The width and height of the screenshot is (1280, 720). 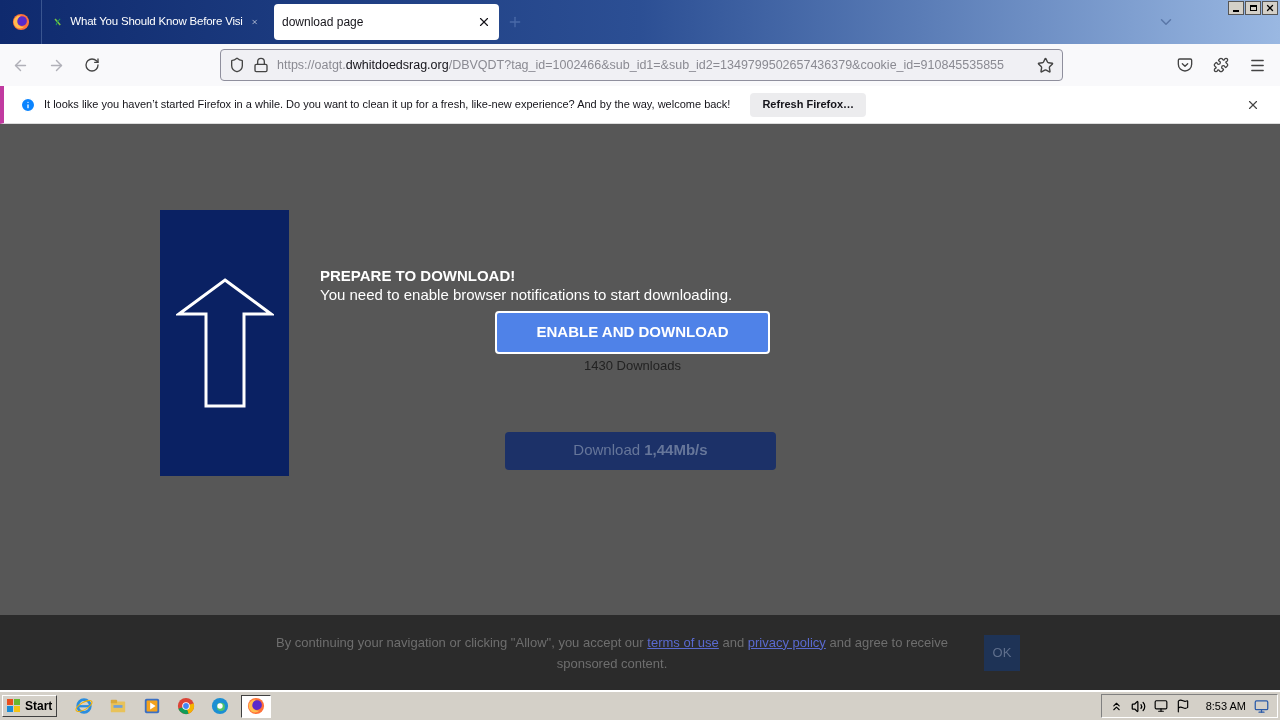 What do you see at coordinates (220, 706) in the screenshot?
I see `edge-icon` at bounding box center [220, 706].